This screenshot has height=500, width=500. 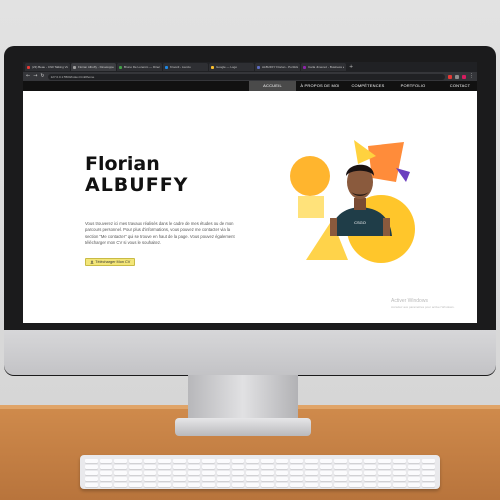 What do you see at coordinates (323, 67) in the screenshot?
I see `browser-tab: Carla Jimenez - Business et Di` at bounding box center [323, 67].